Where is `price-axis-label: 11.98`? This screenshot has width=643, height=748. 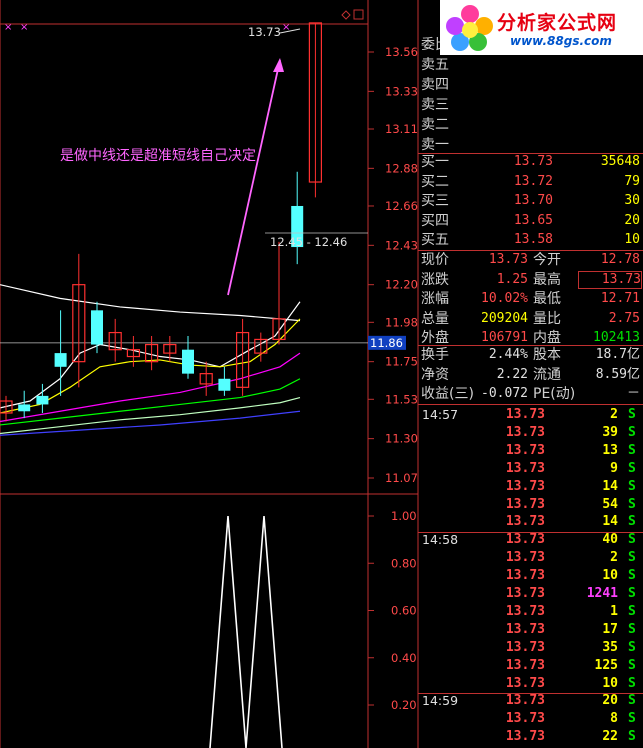 price-axis-label: 11.98 is located at coordinates (401, 322).